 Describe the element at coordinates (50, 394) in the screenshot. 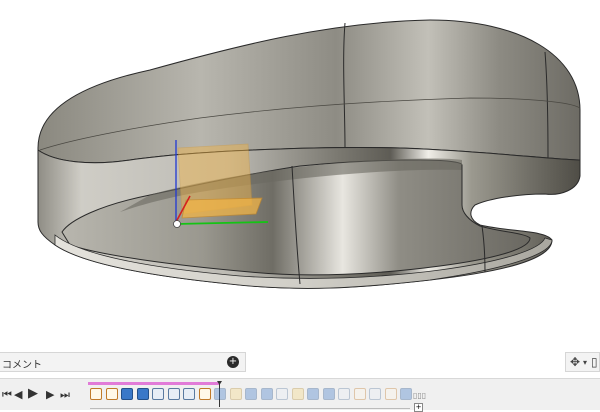

I see `step-forward-icon: ▶` at that location.